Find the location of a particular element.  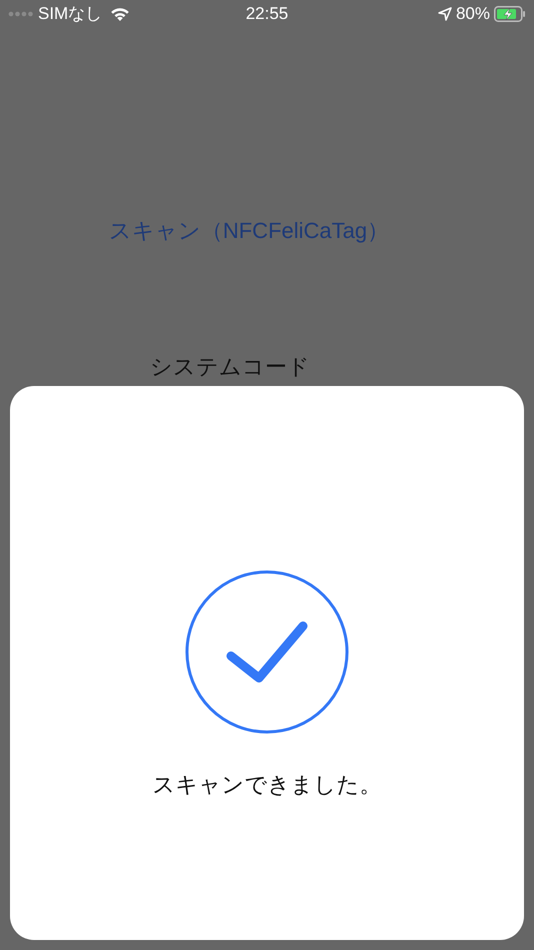

location-arrow-icon is located at coordinates (445, 14).